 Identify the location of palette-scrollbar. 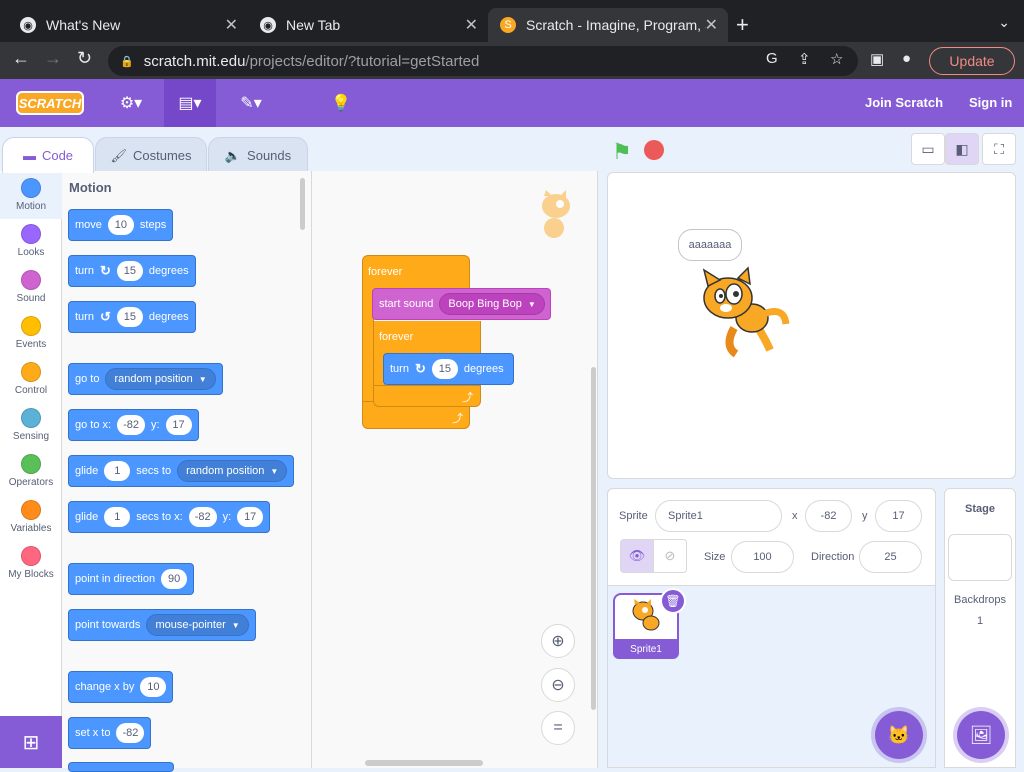
(302, 204).